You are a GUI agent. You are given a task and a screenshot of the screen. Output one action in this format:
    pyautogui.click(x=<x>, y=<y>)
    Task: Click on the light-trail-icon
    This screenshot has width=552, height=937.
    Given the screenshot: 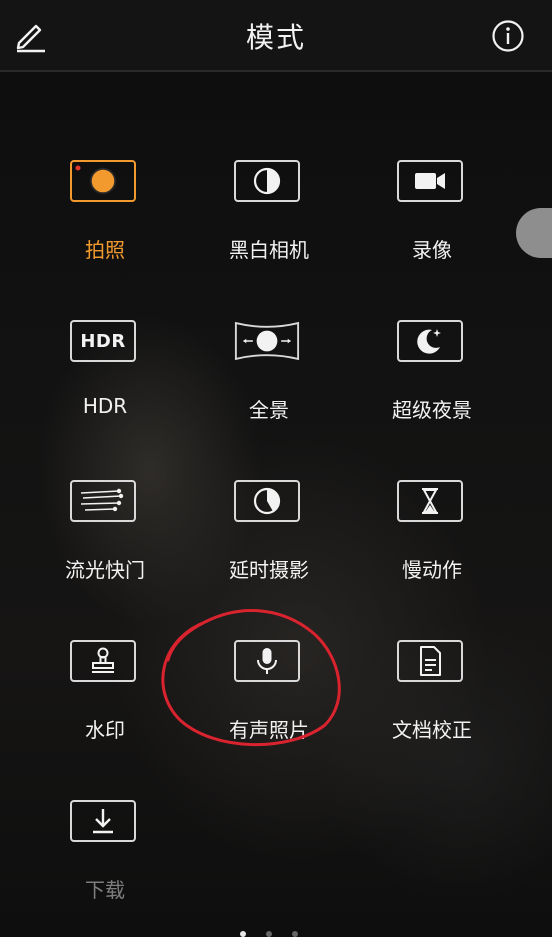 What is the action you would take?
    pyautogui.click(x=102, y=500)
    